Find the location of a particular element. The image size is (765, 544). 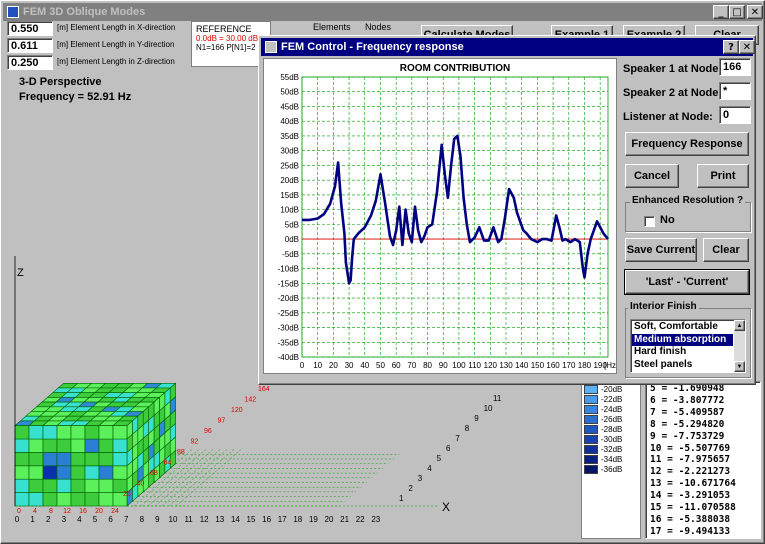

y-tick-label: -30dB is located at coordinates (288, 328).